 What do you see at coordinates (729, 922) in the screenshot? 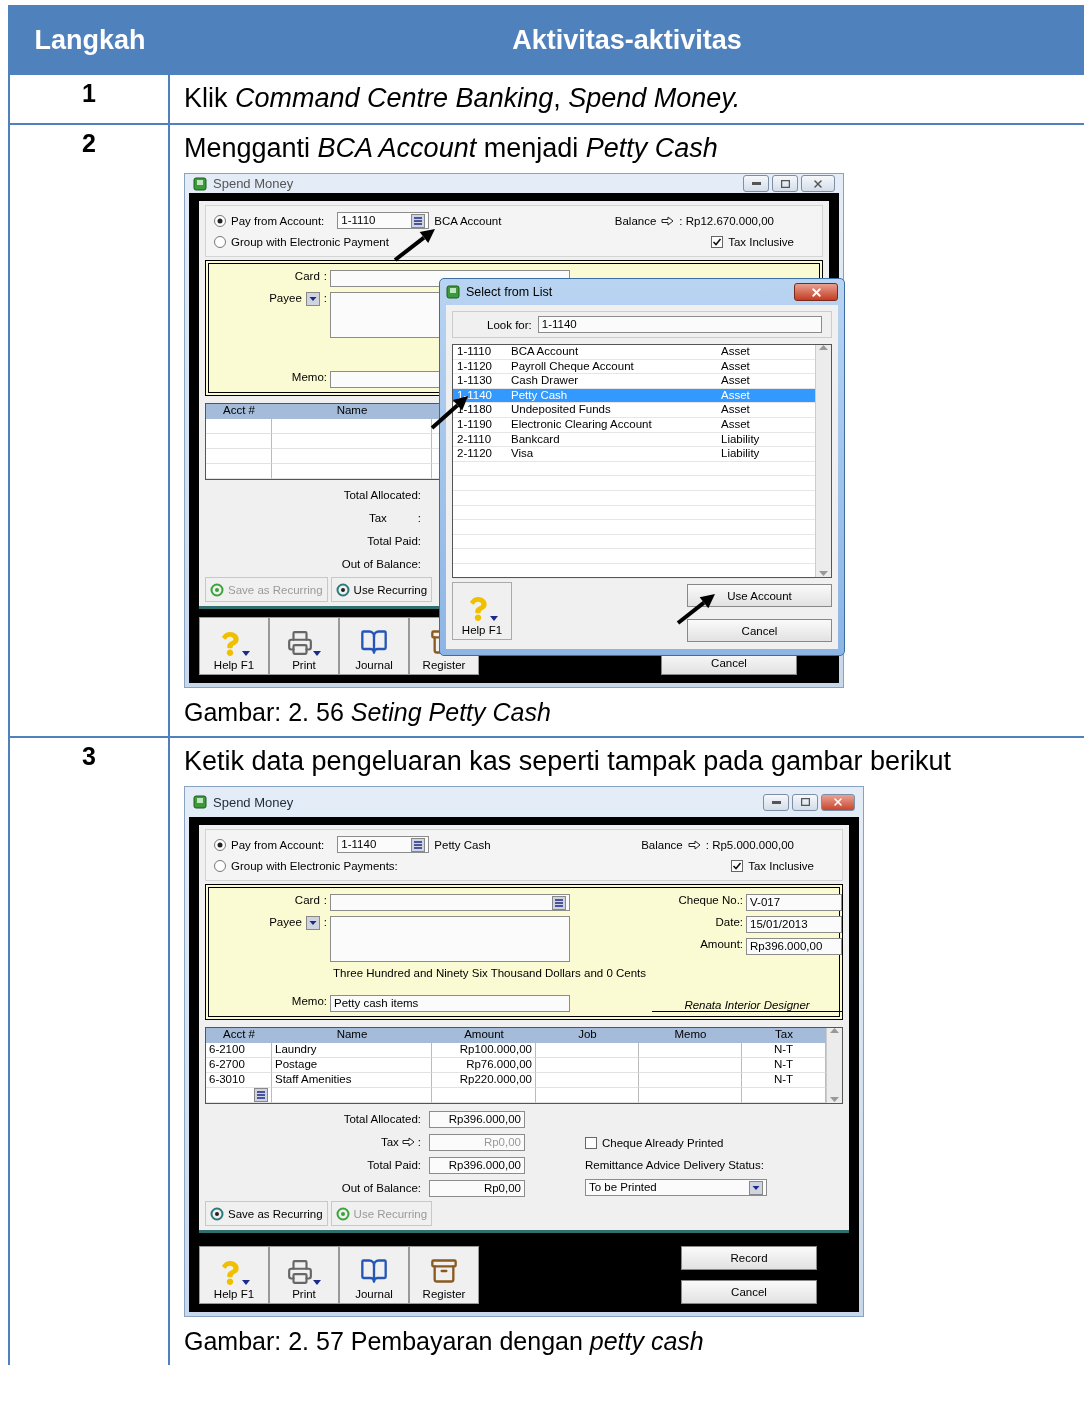
I see `field-label: Date:` at bounding box center [729, 922].